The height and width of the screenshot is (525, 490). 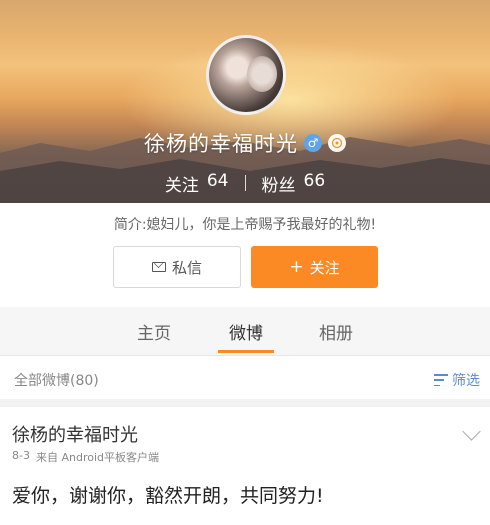 I want to click on tab-home: 主页, so click(x=154, y=331).